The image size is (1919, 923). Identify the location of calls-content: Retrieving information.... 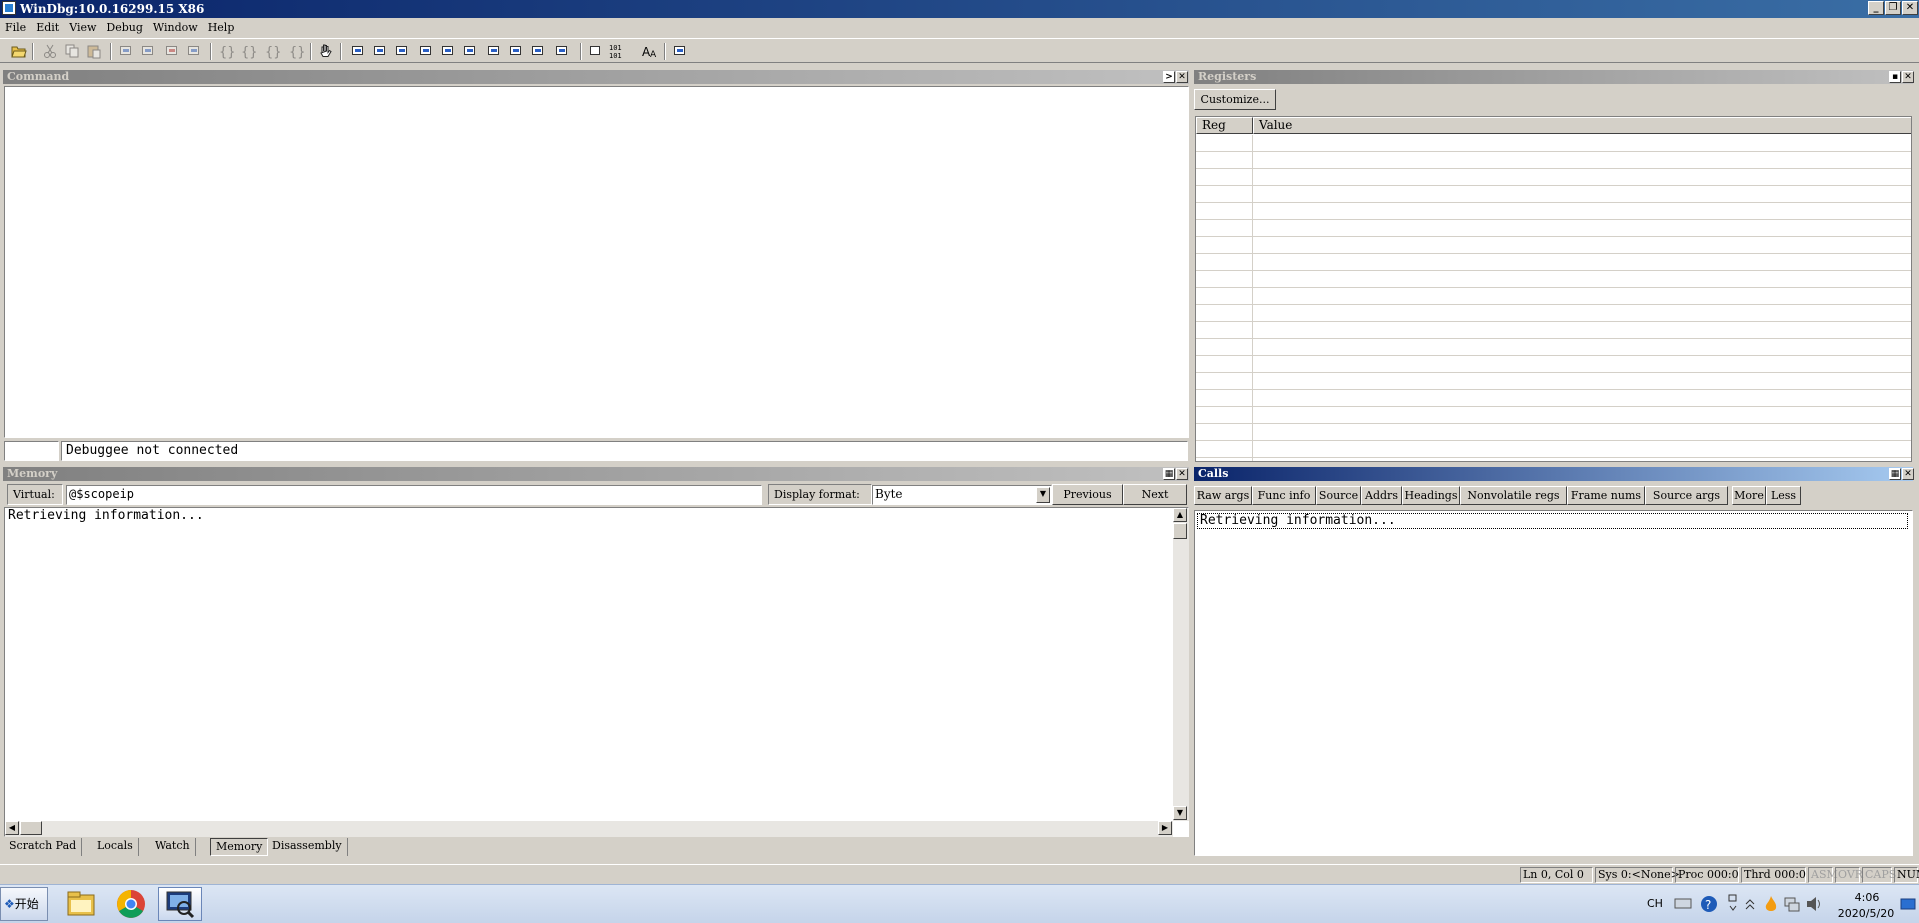
(1553, 683).